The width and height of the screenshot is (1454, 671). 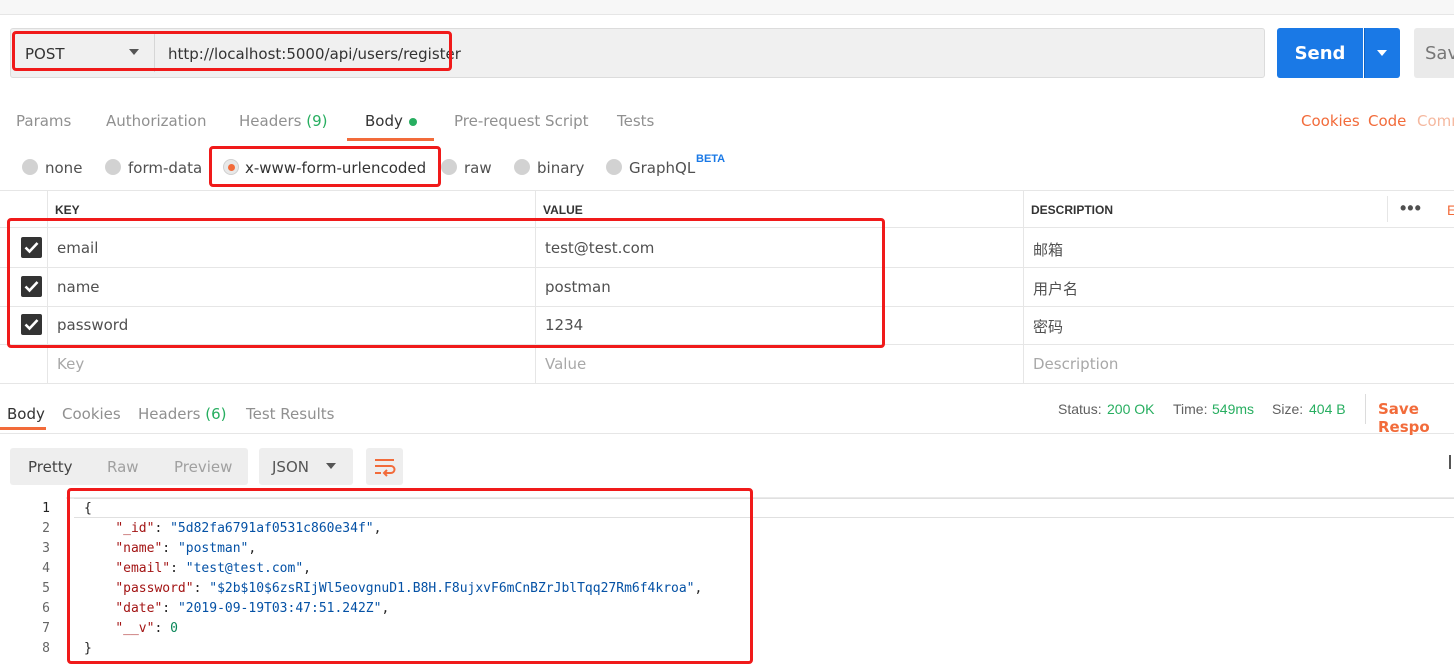 I want to click on tab-tests: Tests, so click(x=635, y=121).